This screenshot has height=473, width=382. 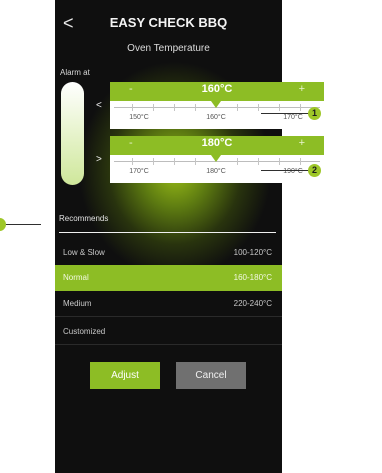 What do you see at coordinates (84, 218) in the screenshot?
I see `recommends-heading: Recommends` at bounding box center [84, 218].